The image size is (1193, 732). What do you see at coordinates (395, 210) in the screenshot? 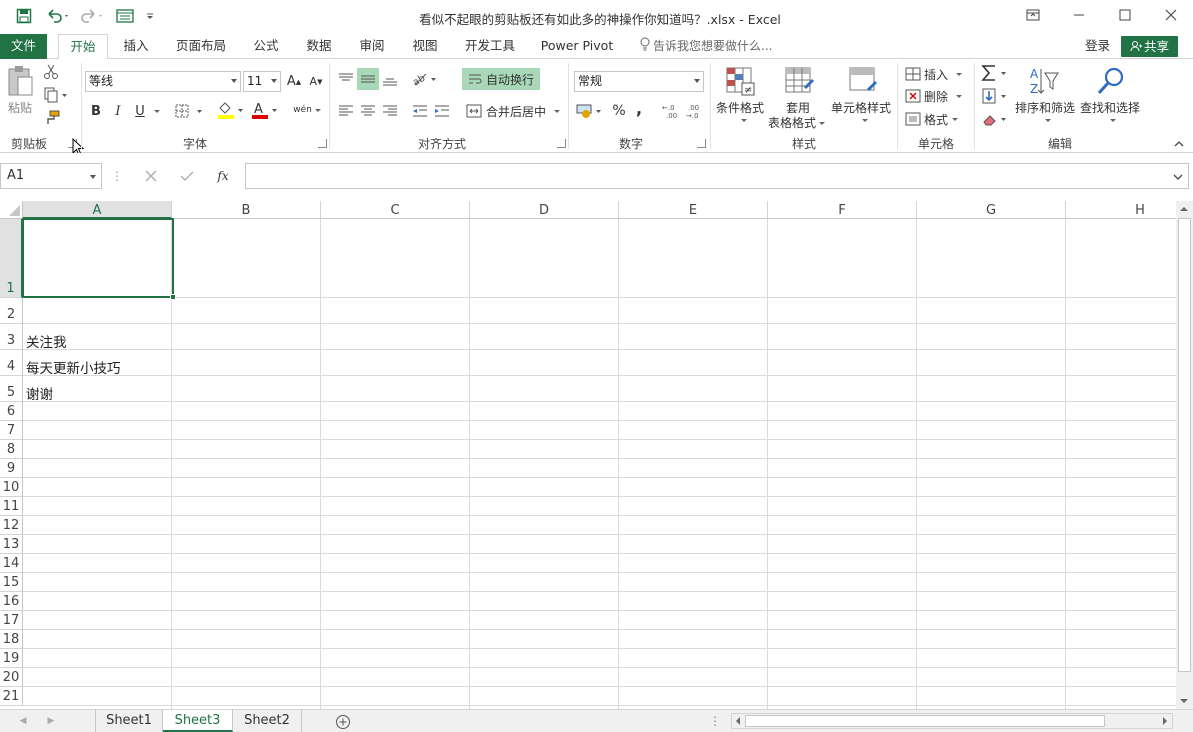
I see `column-header-c: C` at bounding box center [395, 210].